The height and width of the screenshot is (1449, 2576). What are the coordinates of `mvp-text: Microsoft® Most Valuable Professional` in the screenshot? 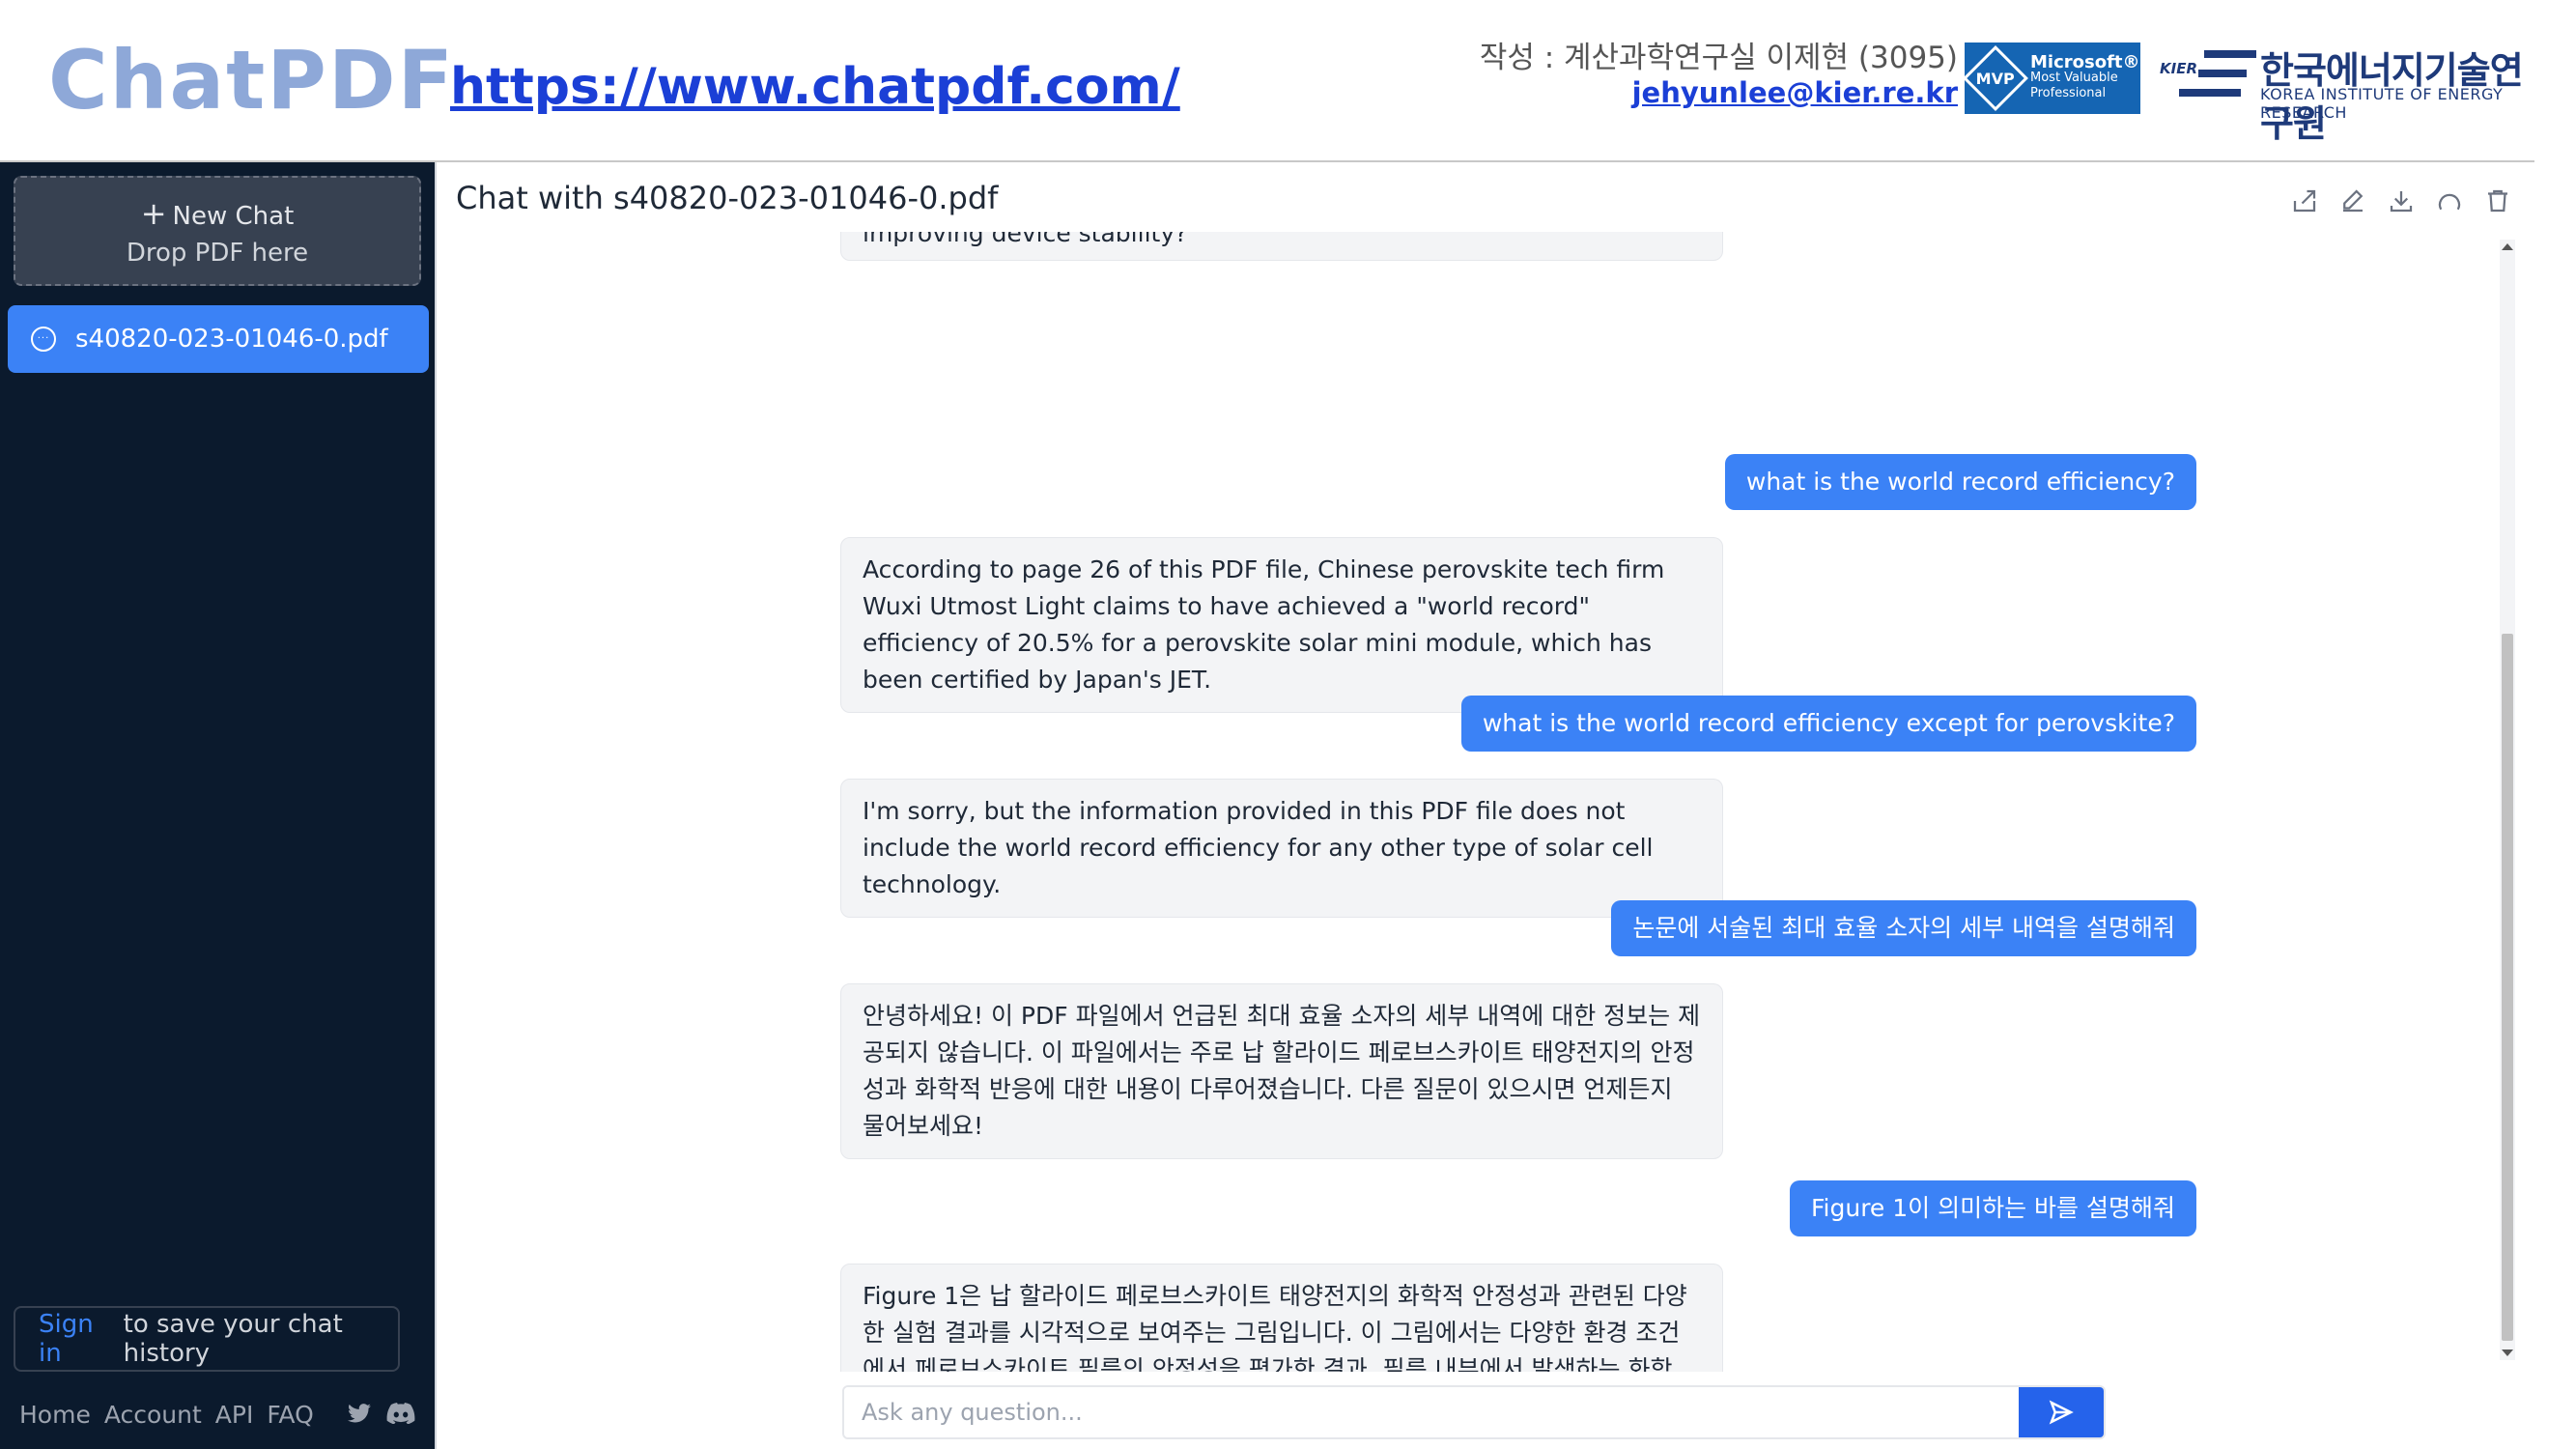 It's located at (2085, 76).